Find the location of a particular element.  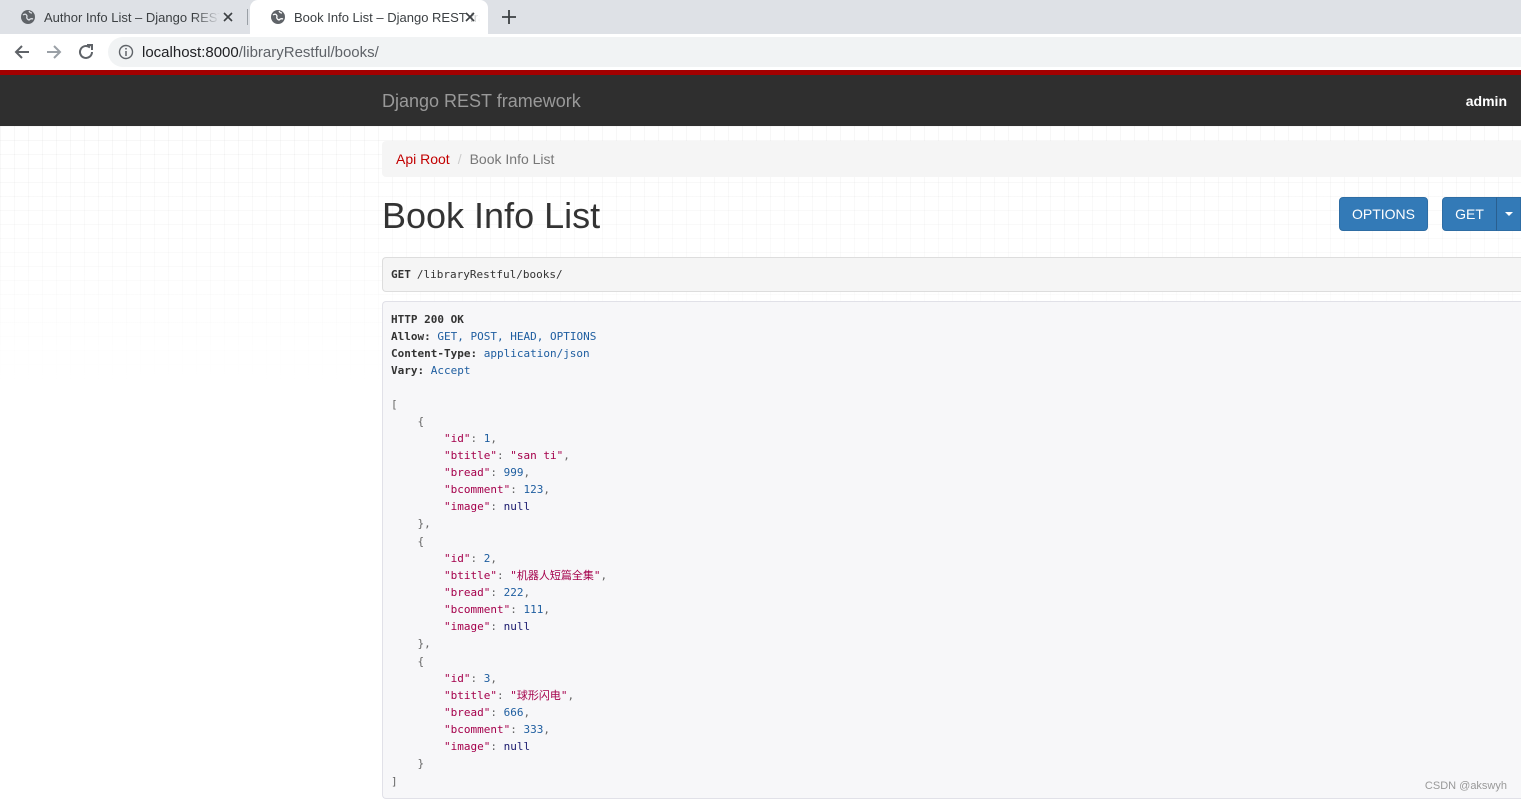

json-field-id: "id": 1, is located at coordinates (470, 438).